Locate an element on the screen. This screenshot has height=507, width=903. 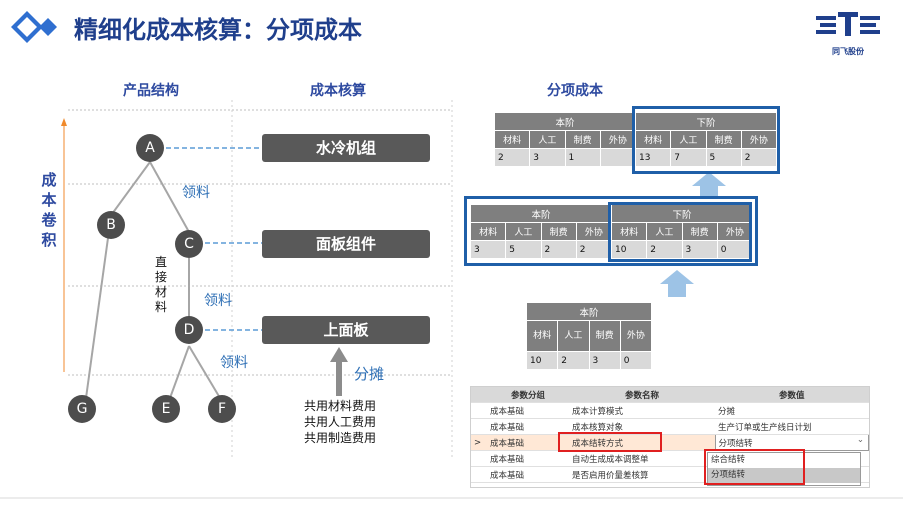
cost-table-bottom: 本阶 材料 人工 制费 外协 10 2 3 0 is located at coordinates (589, 336).